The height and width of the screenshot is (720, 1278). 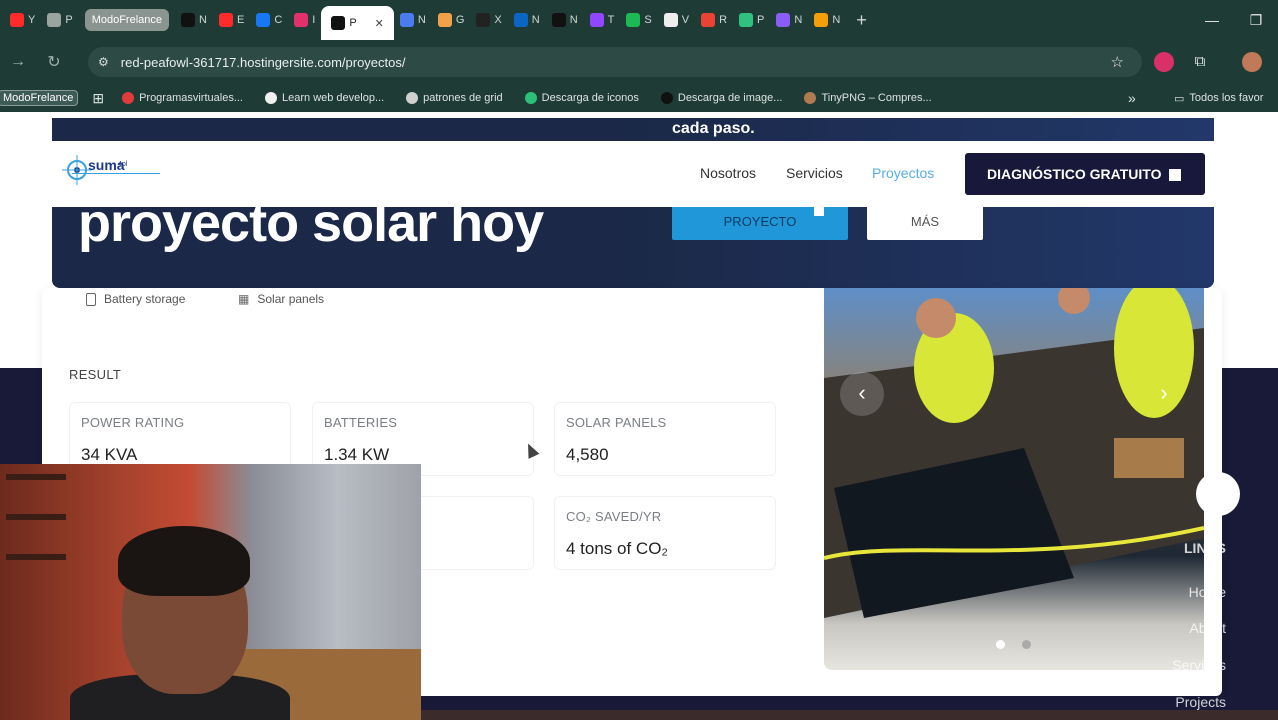 What do you see at coordinates (357, 23) in the screenshot?
I see `browser-tab-active: P ✕` at bounding box center [357, 23].